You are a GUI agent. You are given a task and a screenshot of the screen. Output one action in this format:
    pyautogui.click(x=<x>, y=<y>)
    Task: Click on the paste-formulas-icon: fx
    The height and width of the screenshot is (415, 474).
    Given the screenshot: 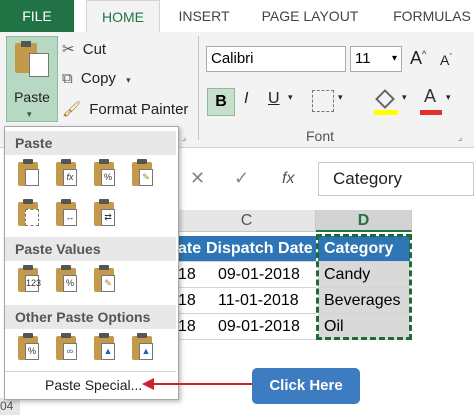 What is the action you would take?
    pyautogui.click(x=67, y=174)
    